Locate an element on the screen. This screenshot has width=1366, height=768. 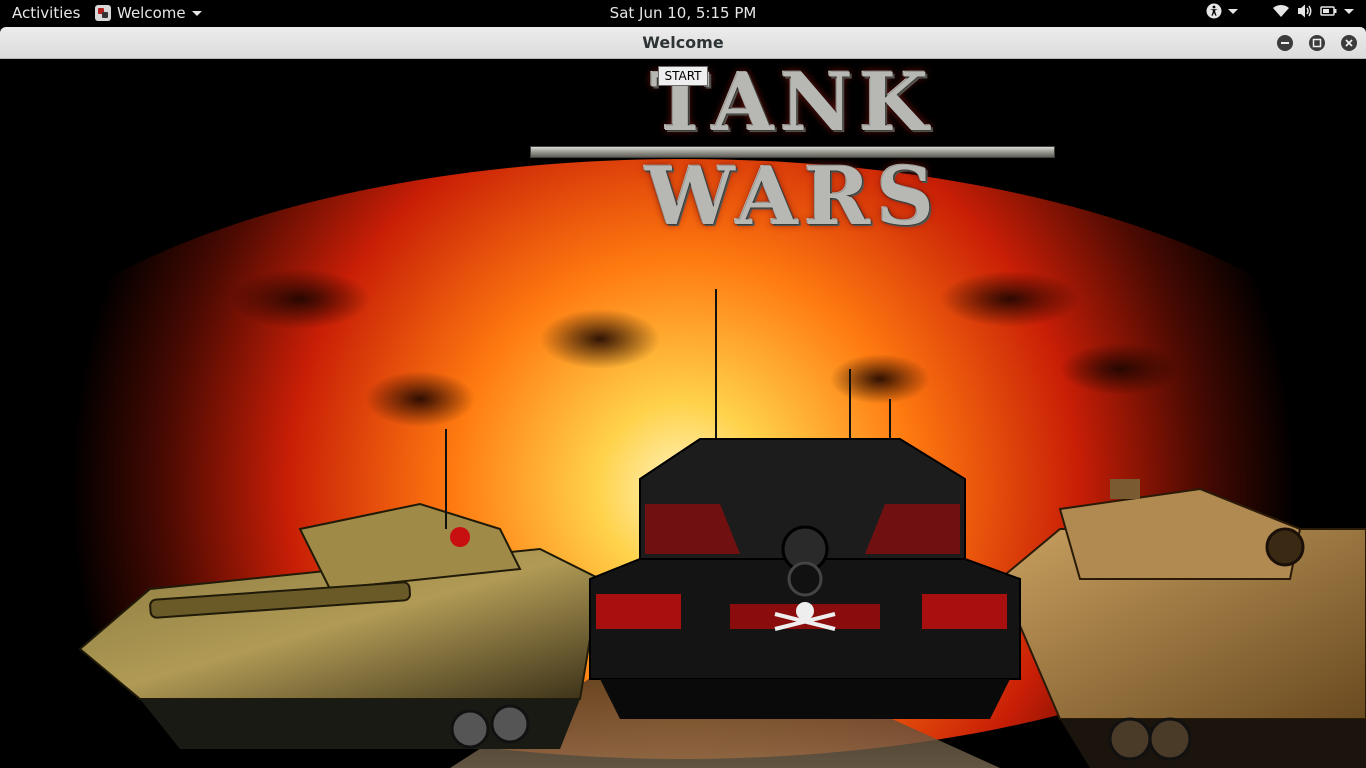
close-icon is located at coordinates (1349, 43).